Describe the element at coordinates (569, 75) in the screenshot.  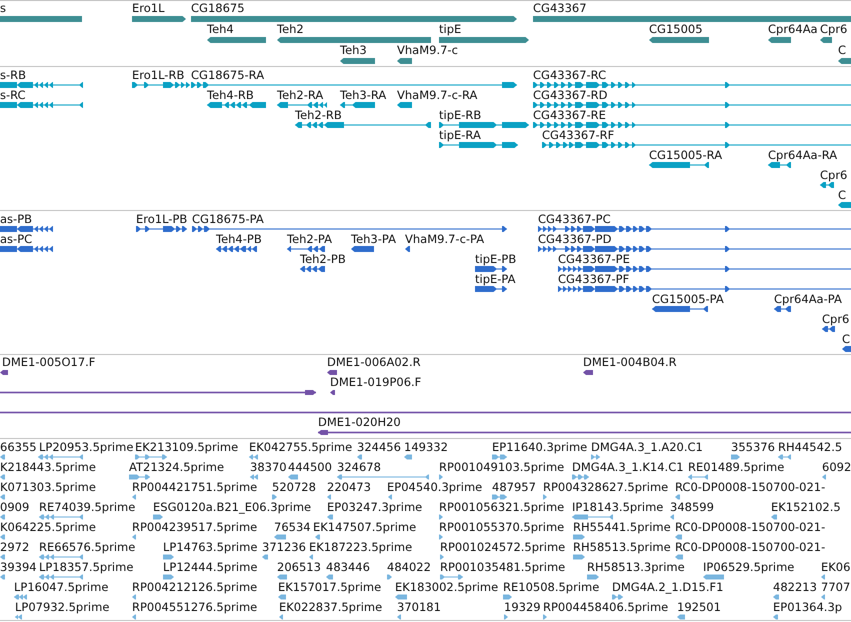
I see `transcript-label: CG43367-RC` at that location.